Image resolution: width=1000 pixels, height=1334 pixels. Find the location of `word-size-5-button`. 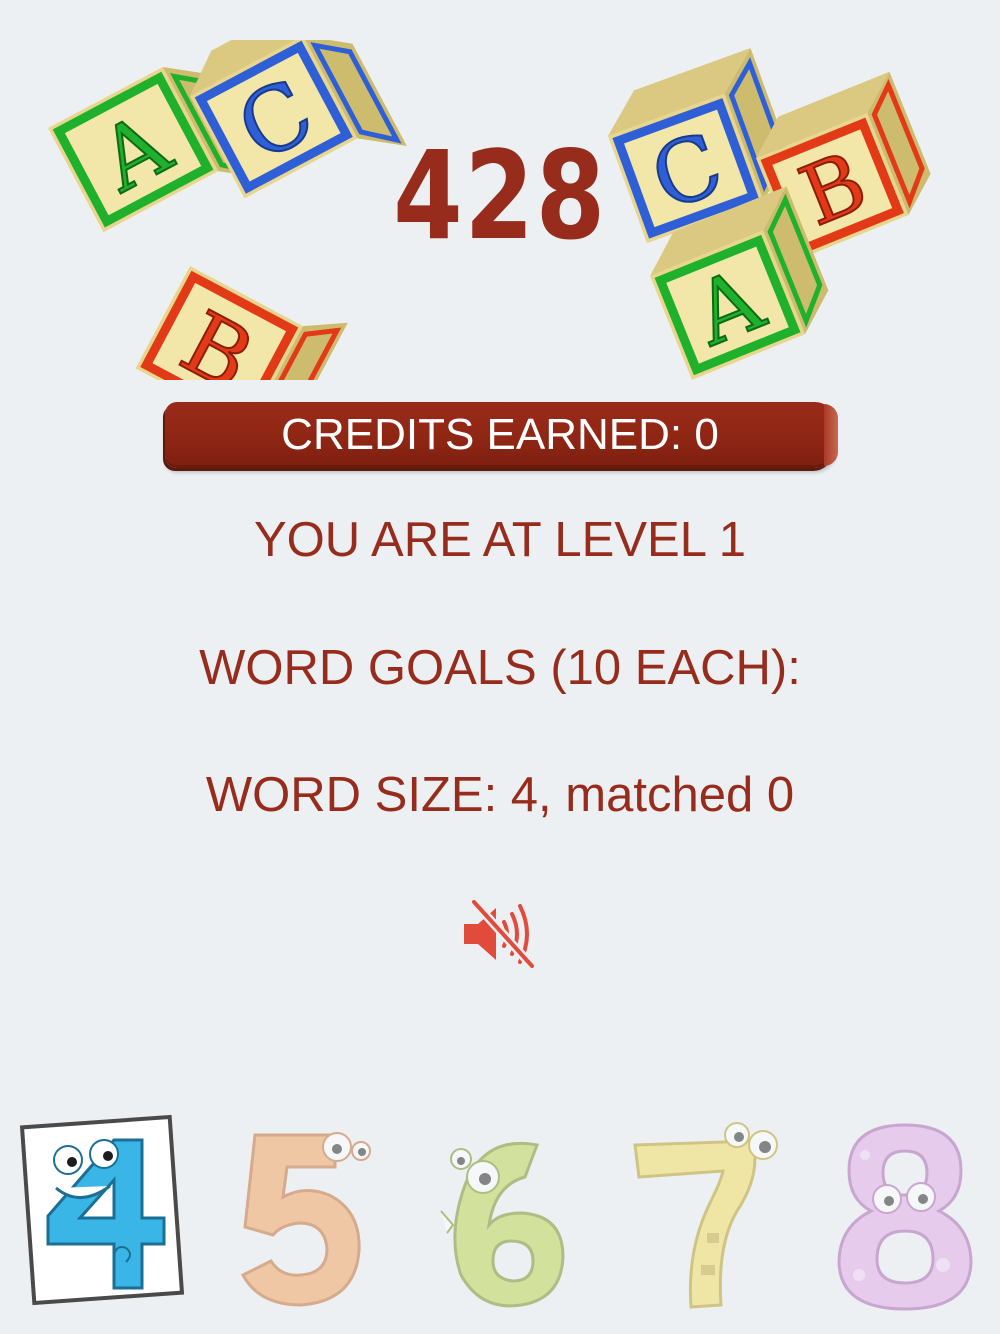

word-size-5-button is located at coordinates (307, 1215).